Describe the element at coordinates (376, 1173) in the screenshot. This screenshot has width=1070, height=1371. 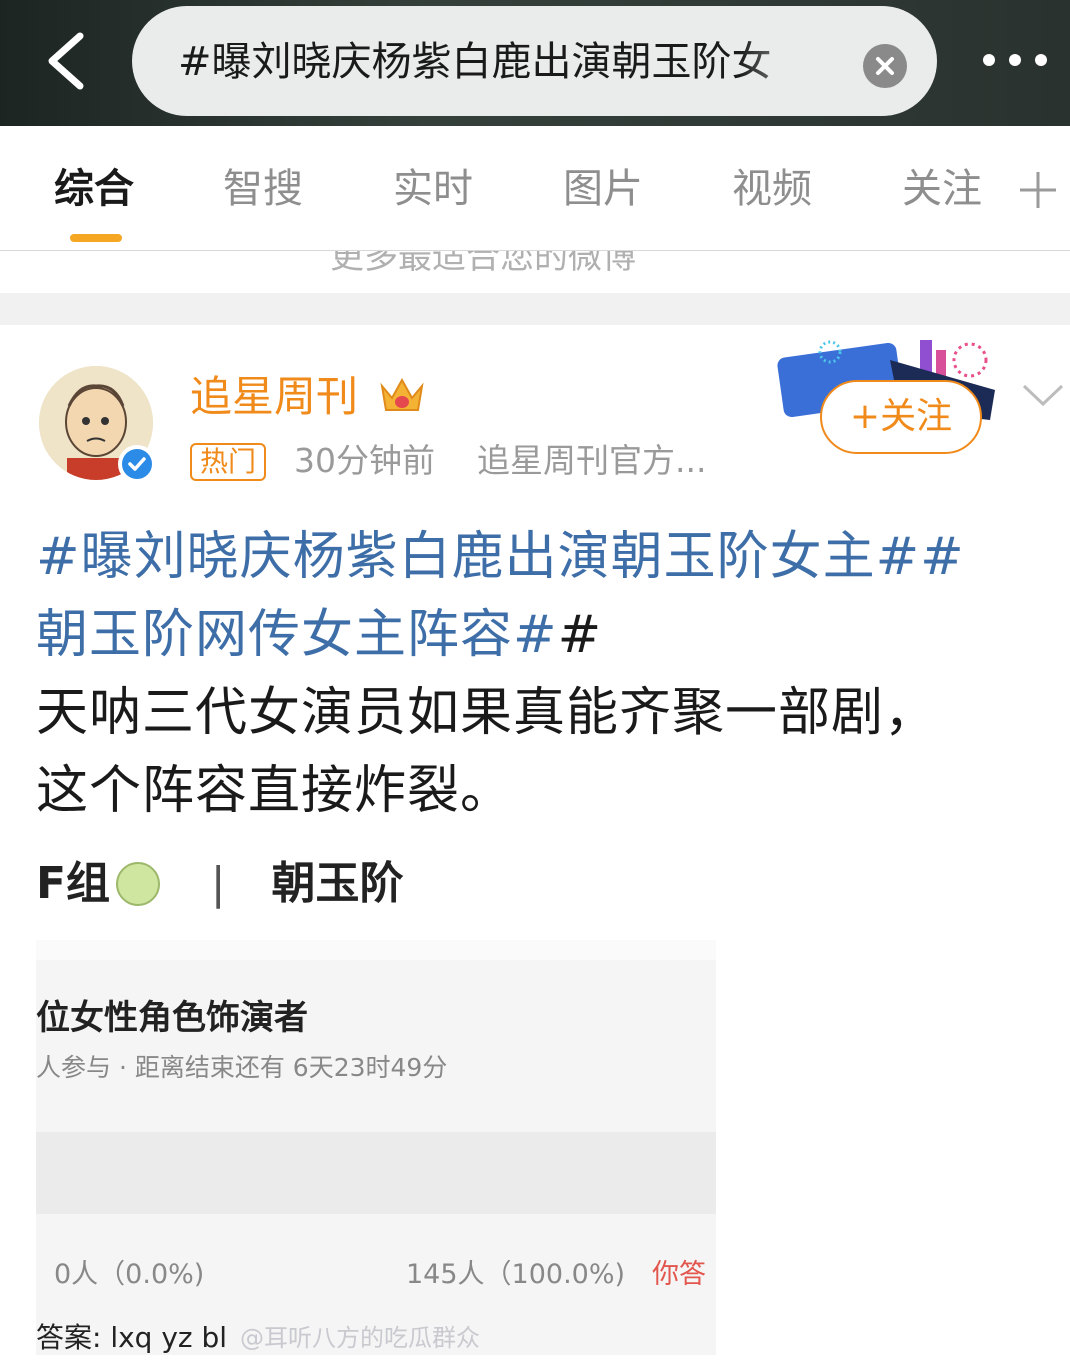
I see `poll-option-bar` at that location.